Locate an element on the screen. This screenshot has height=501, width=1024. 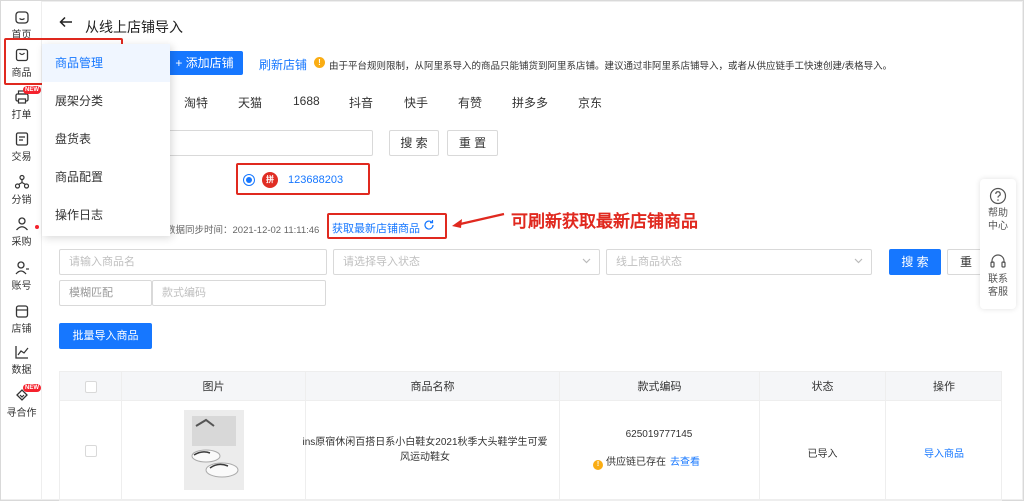
header-select-cell is located at coordinates (91, 387).